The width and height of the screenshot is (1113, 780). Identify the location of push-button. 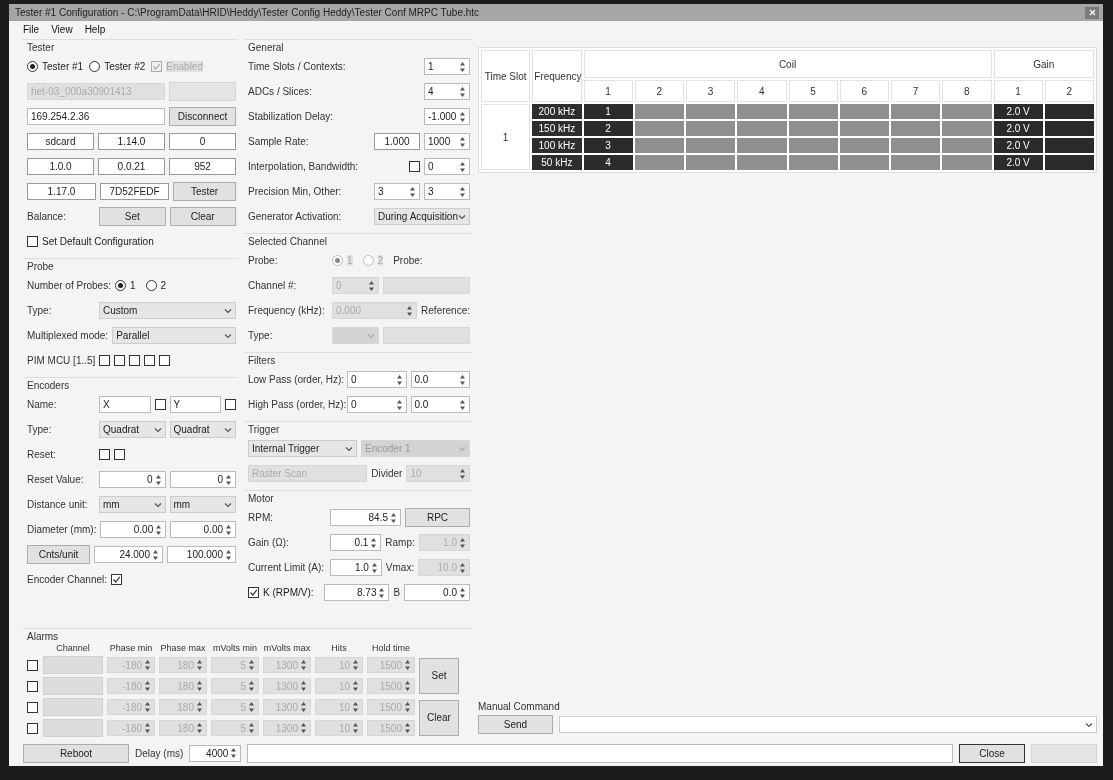
(1064, 753).